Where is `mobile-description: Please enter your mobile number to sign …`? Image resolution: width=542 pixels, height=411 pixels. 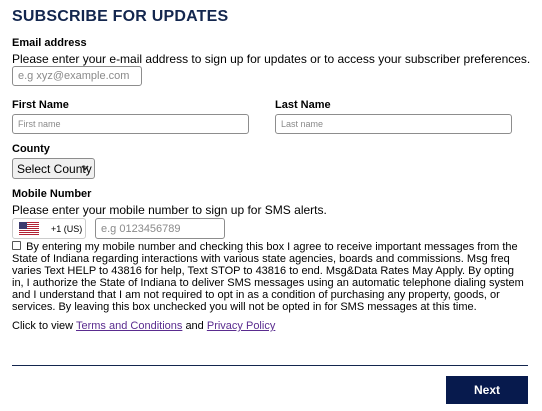 mobile-description: Please enter your mobile number to sign … is located at coordinates (169, 210).